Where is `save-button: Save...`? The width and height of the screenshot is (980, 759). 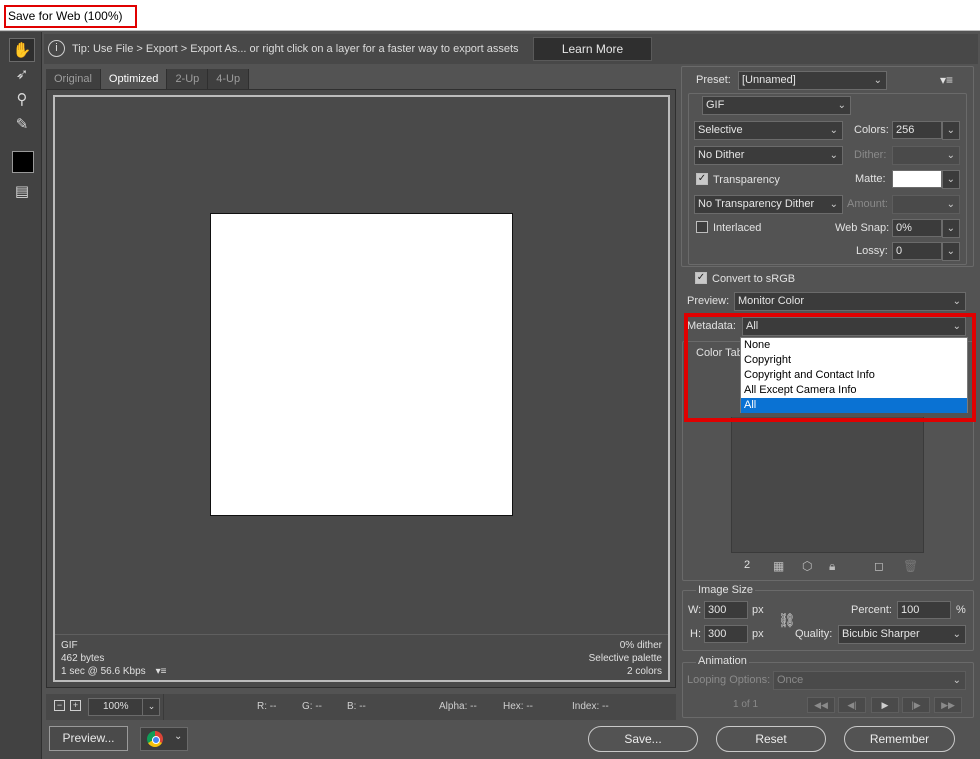 save-button: Save... is located at coordinates (643, 739).